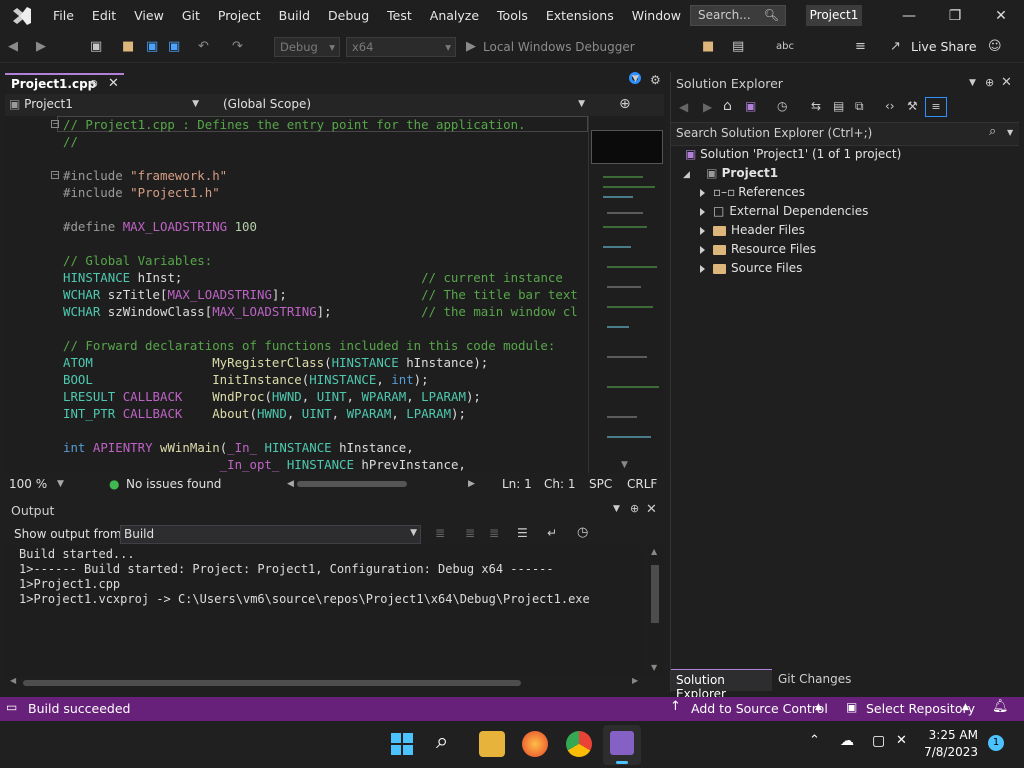 The width and height of the screenshot is (1024, 768). What do you see at coordinates (626, 294) in the screenshot?
I see `minimap: ▼` at bounding box center [626, 294].